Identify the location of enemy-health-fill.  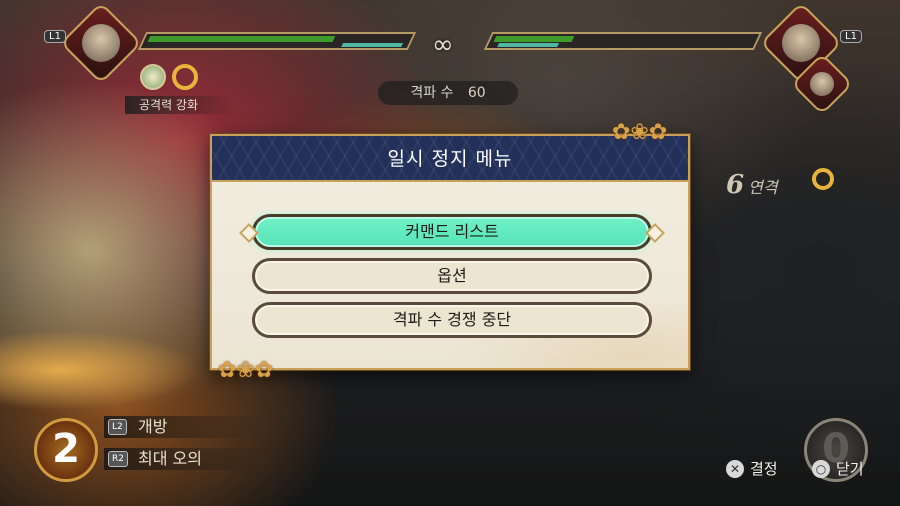
(534, 39).